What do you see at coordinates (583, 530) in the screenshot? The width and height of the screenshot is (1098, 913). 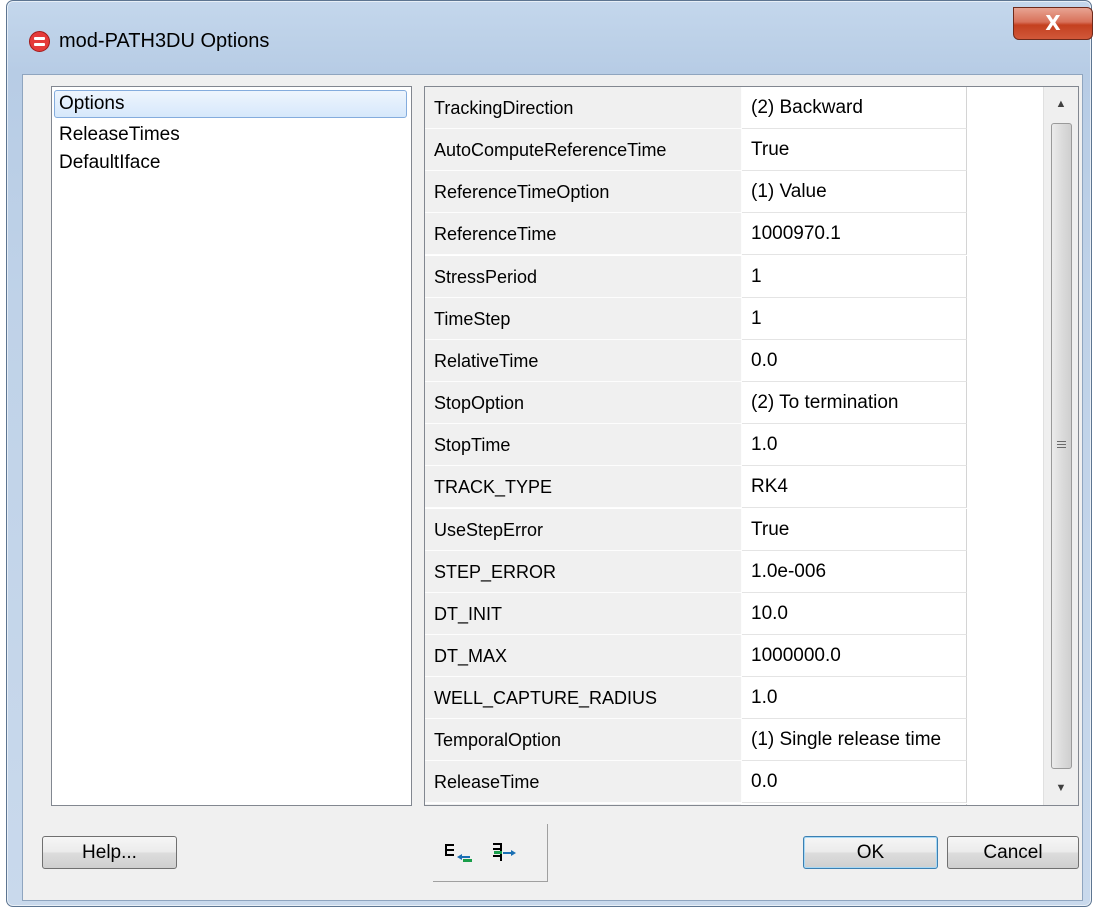 I see `property-name: UseStepError` at bounding box center [583, 530].